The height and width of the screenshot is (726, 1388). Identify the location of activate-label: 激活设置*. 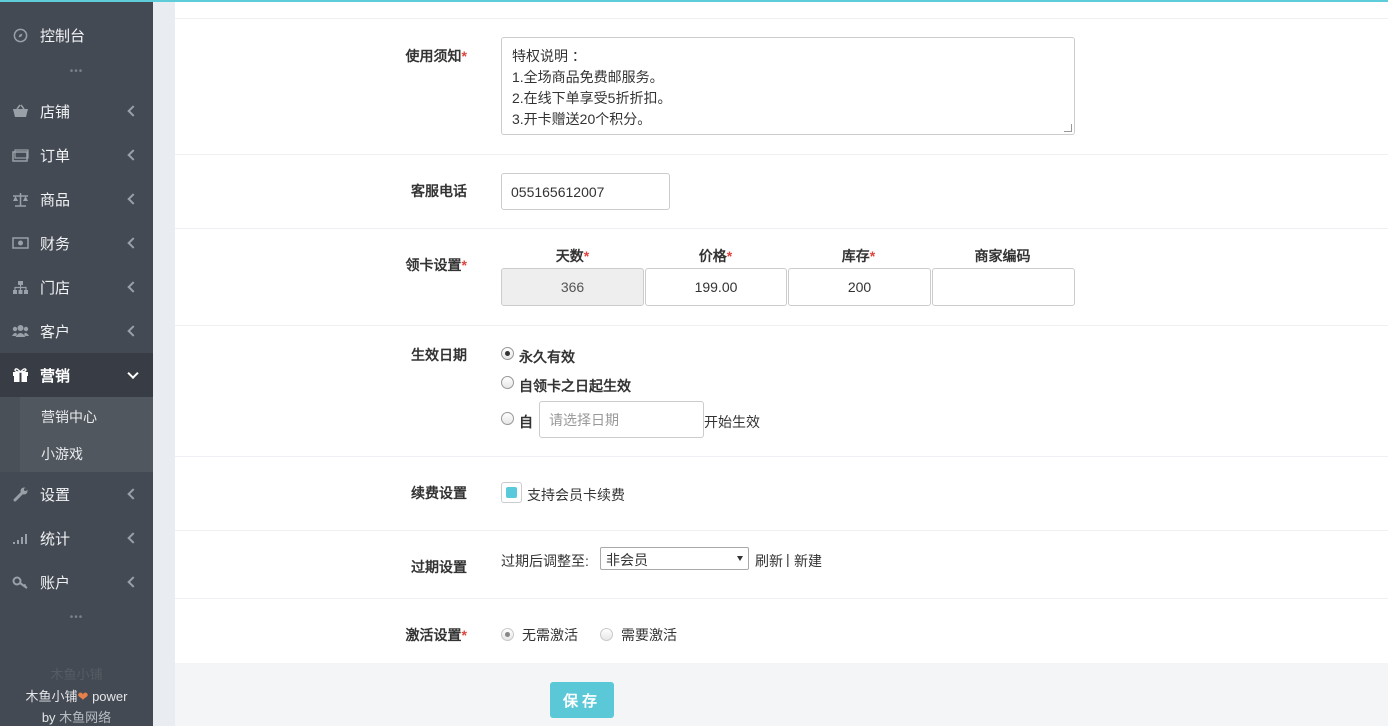
(436, 635).